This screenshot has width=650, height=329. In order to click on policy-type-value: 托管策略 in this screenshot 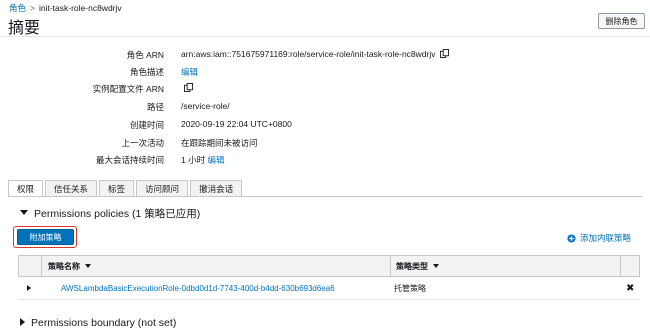, I will do `click(410, 288)`.